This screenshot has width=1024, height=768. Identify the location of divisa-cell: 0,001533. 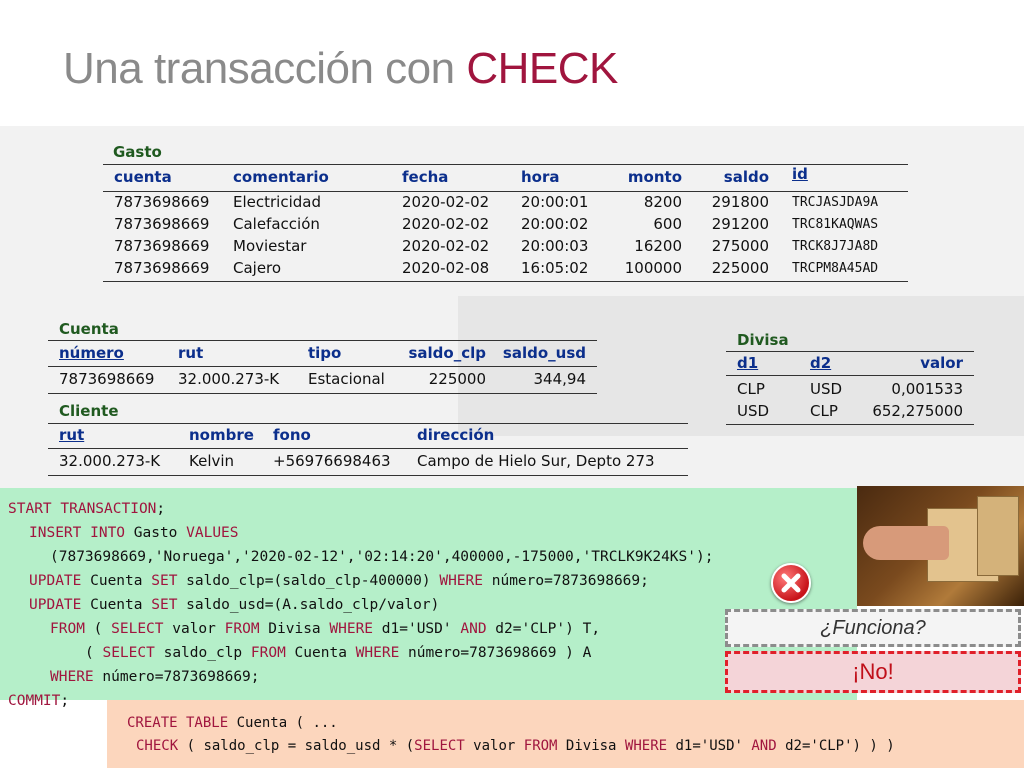
(927, 389).